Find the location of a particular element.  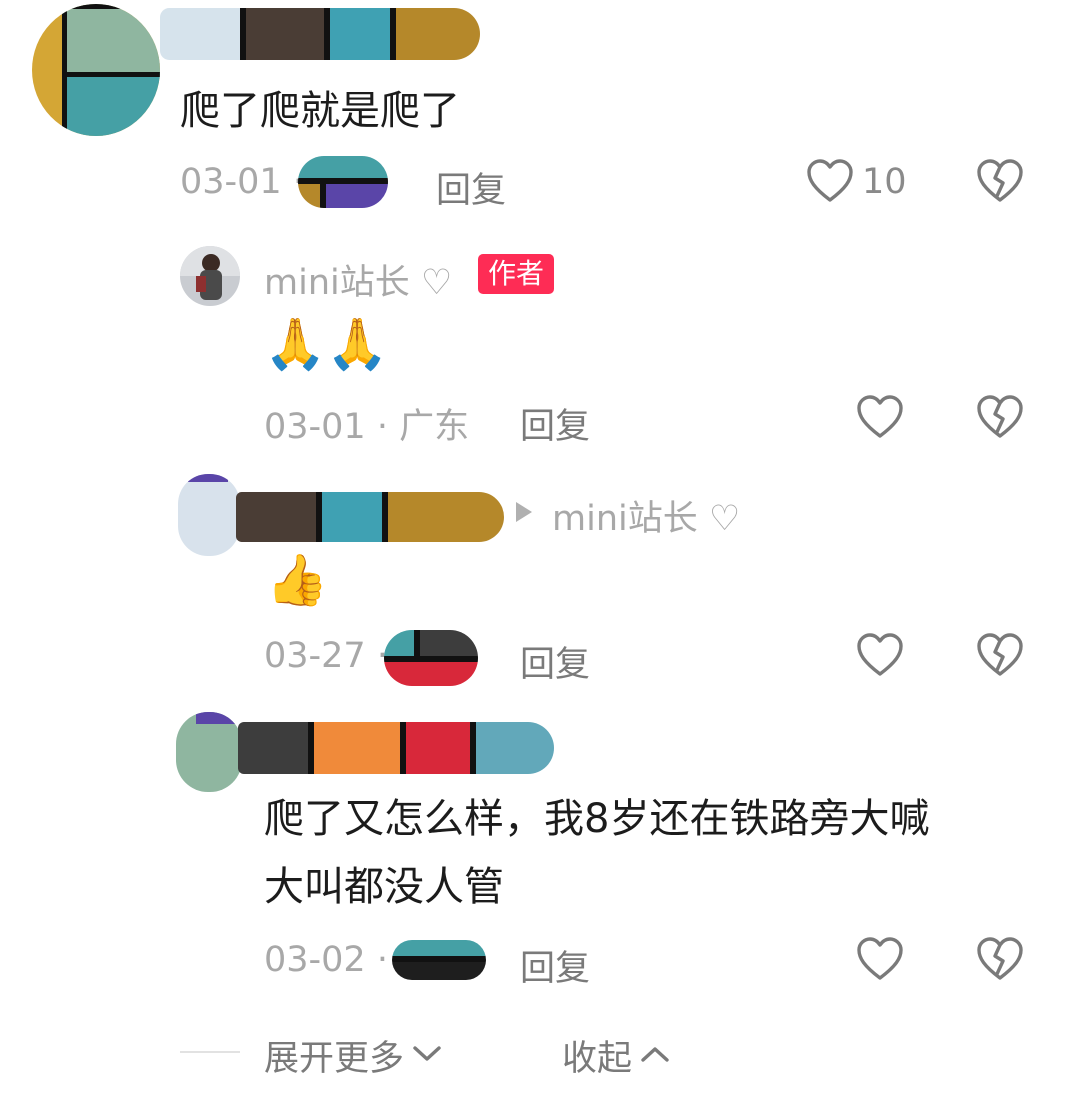

reply-to-username: mini站长 ♡ is located at coordinates (646, 515).